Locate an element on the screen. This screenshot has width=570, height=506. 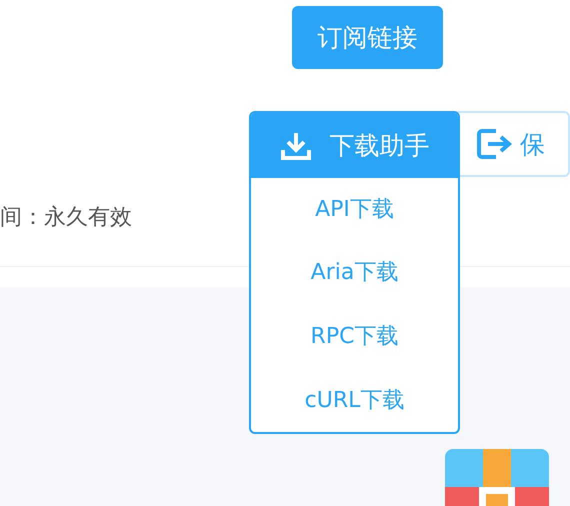
exit-icon is located at coordinates (495, 144).